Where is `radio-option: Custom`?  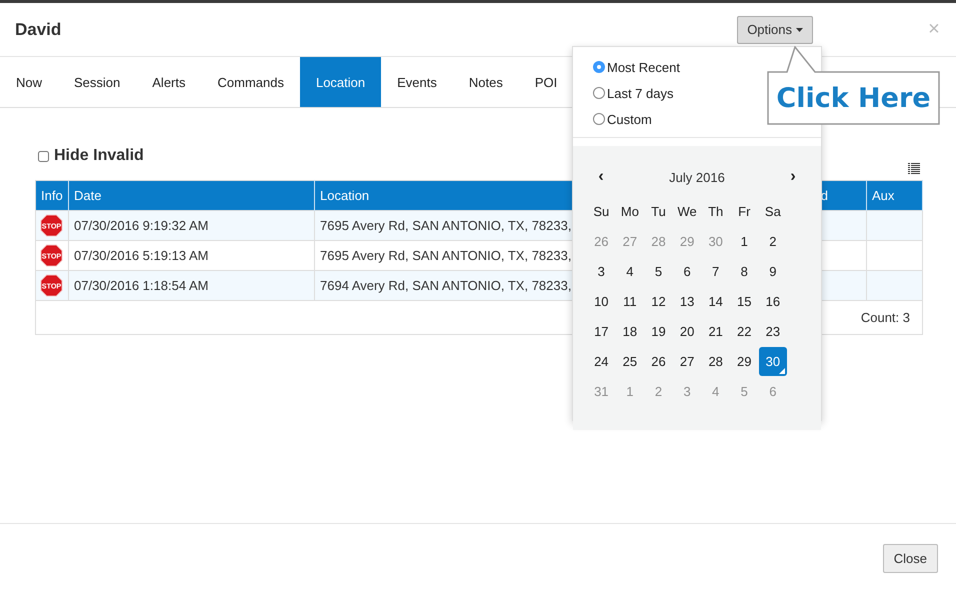
radio-option: Custom is located at coordinates (622, 119).